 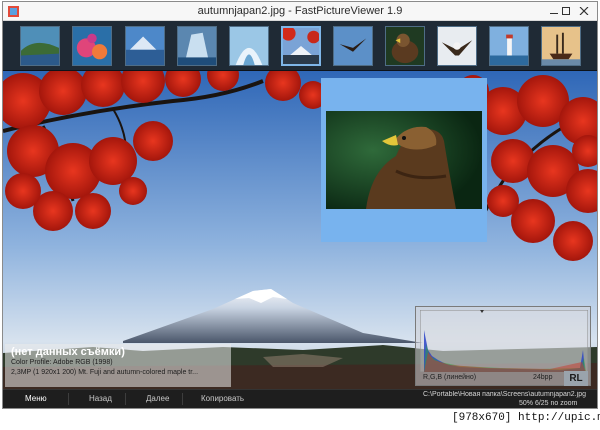 I want to click on next-button: Далее, so click(x=157, y=398).